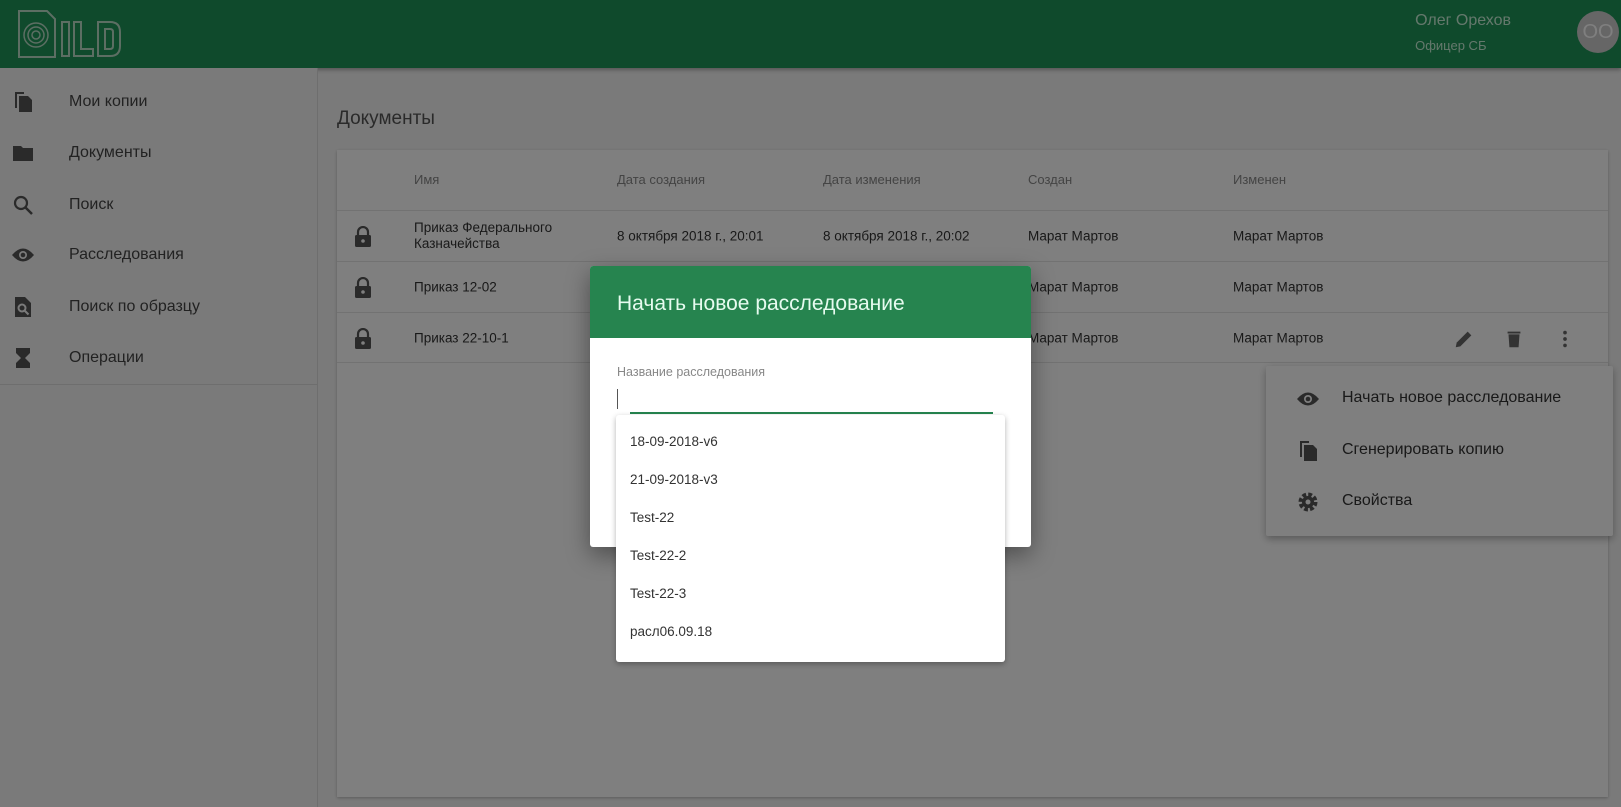 This screenshot has height=807, width=1621. I want to click on text-caret, so click(617, 399).